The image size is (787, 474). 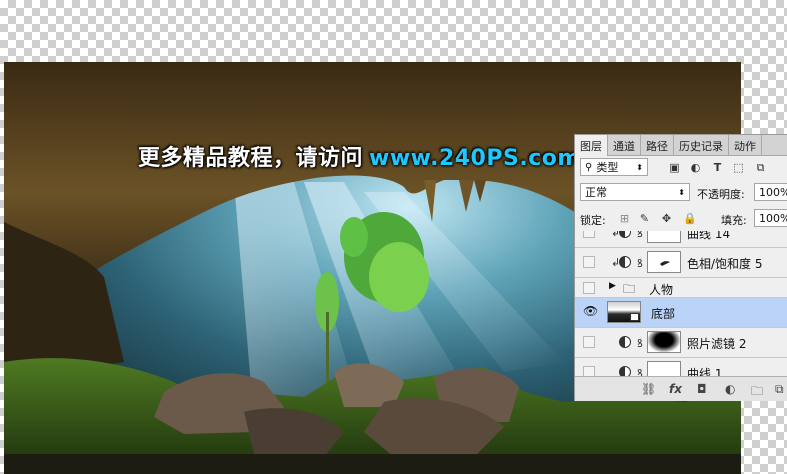 I want to click on new-group-icon: 🗀, so click(x=757, y=391).